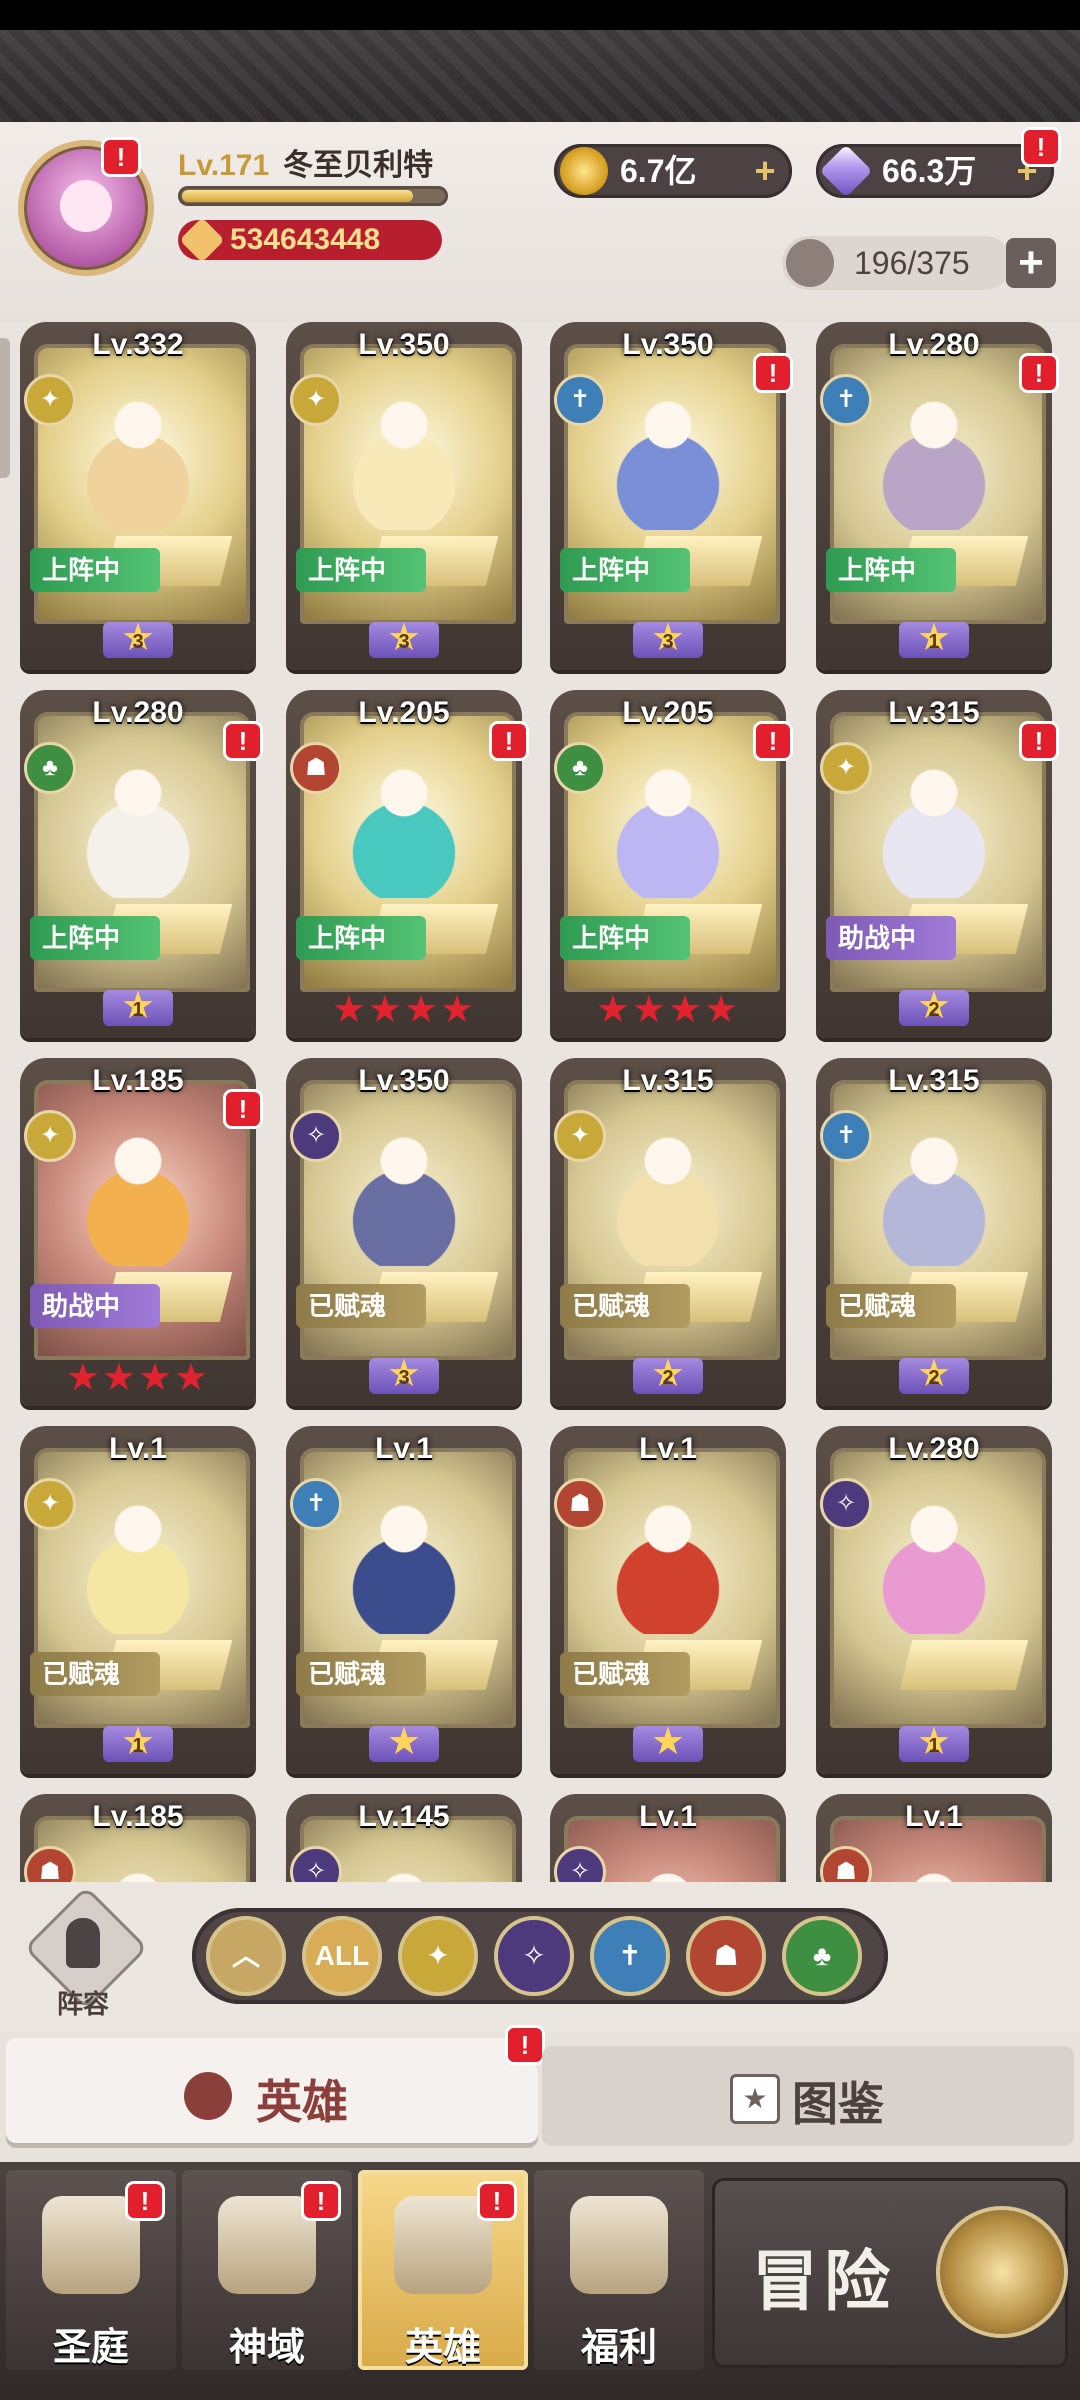 The width and height of the screenshot is (1080, 2400). Describe the element at coordinates (630, 1956) in the screenshot. I see `filter-holy-icon: ✝` at that location.